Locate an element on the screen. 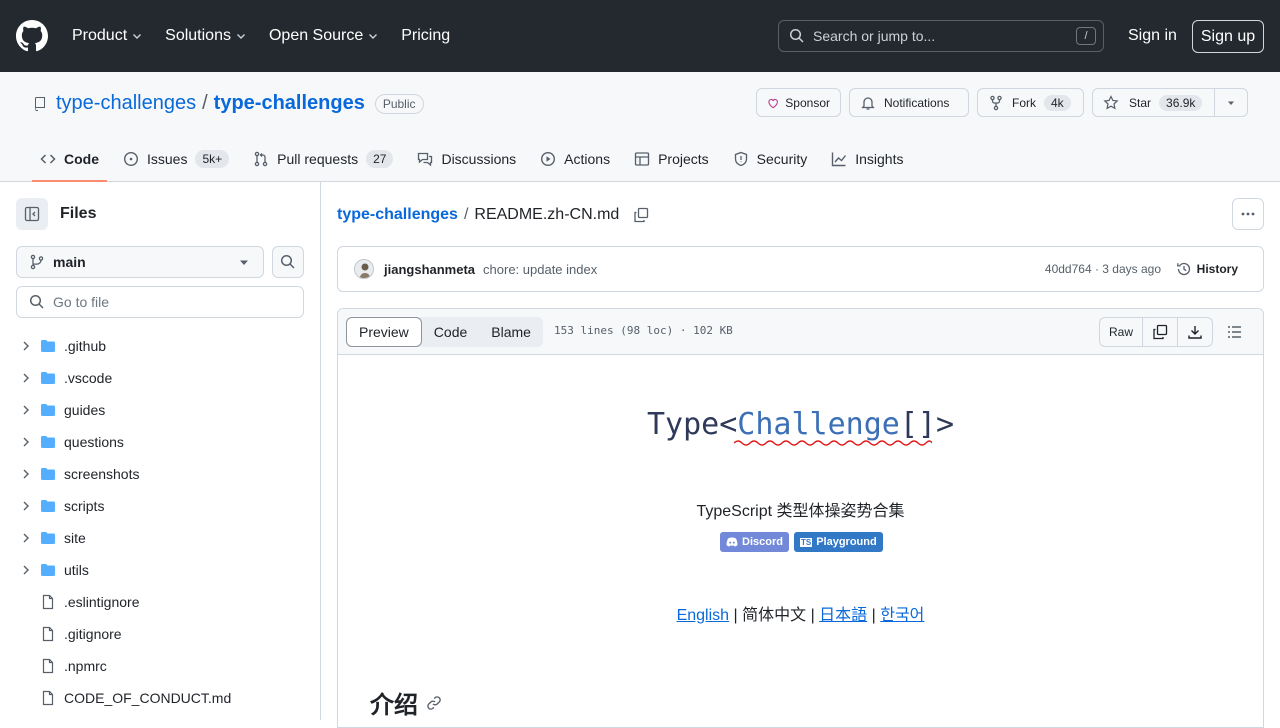 This screenshot has width=1280, height=728. breadcrumb-repo-link: type-challenges is located at coordinates (397, 215).